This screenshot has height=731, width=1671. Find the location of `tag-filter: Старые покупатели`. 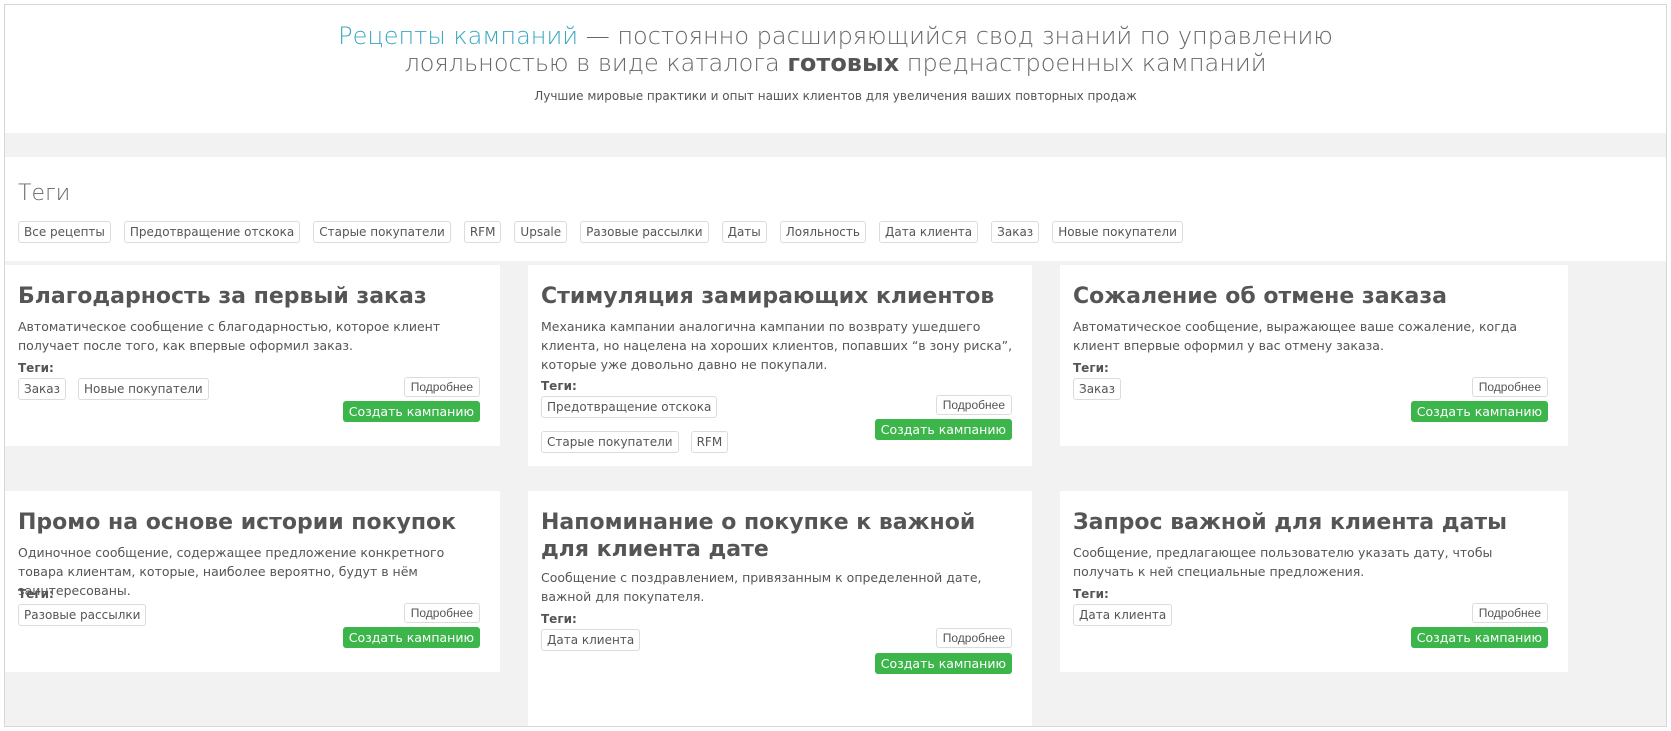

tag-filter: Старые покупатели is located at coordinates (382, 232).